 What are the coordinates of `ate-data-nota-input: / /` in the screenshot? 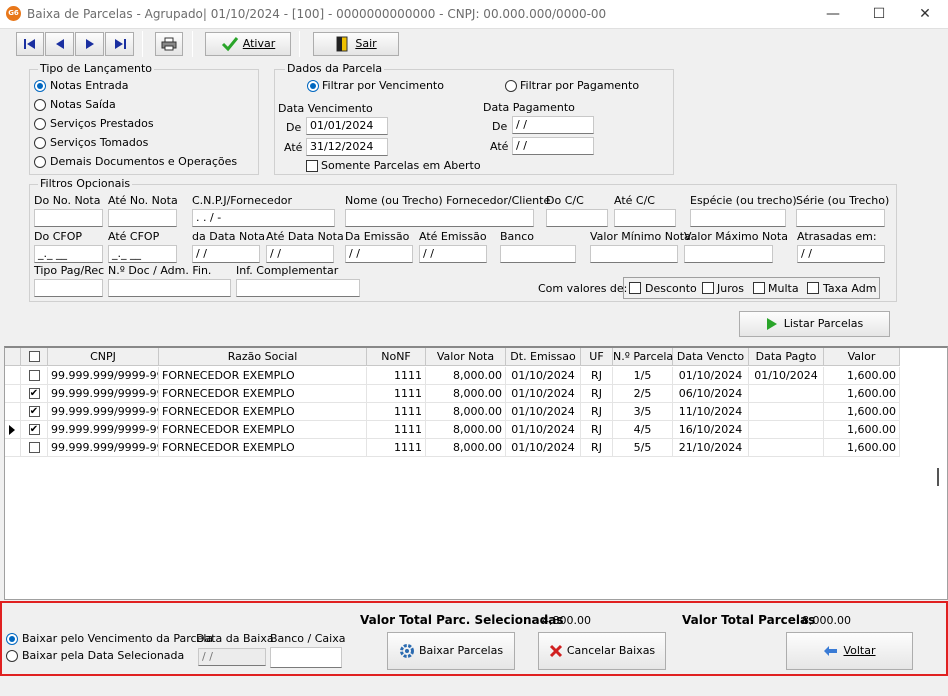 It's located at (300, 254).